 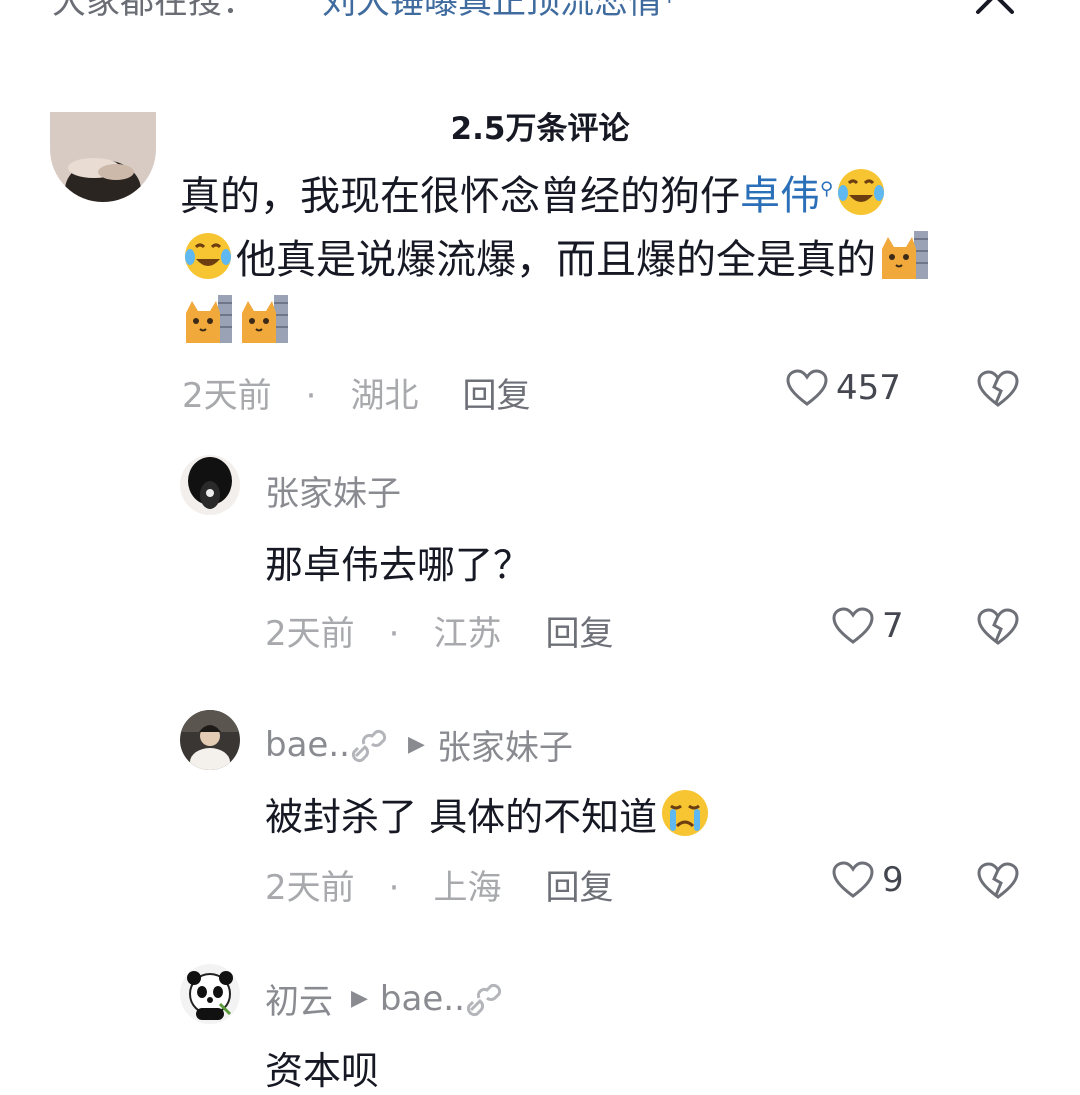 I want to click on reply-text-content: 被封杀了 具体的不知道, so click(x=461, y=817).